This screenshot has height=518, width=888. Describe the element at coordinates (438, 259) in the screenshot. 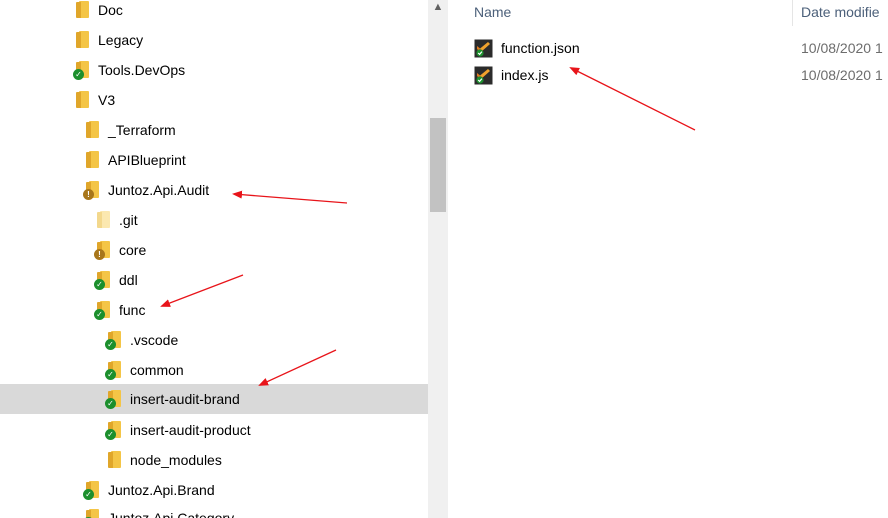

I see `navigation-scrollbar: ▲` at that location.